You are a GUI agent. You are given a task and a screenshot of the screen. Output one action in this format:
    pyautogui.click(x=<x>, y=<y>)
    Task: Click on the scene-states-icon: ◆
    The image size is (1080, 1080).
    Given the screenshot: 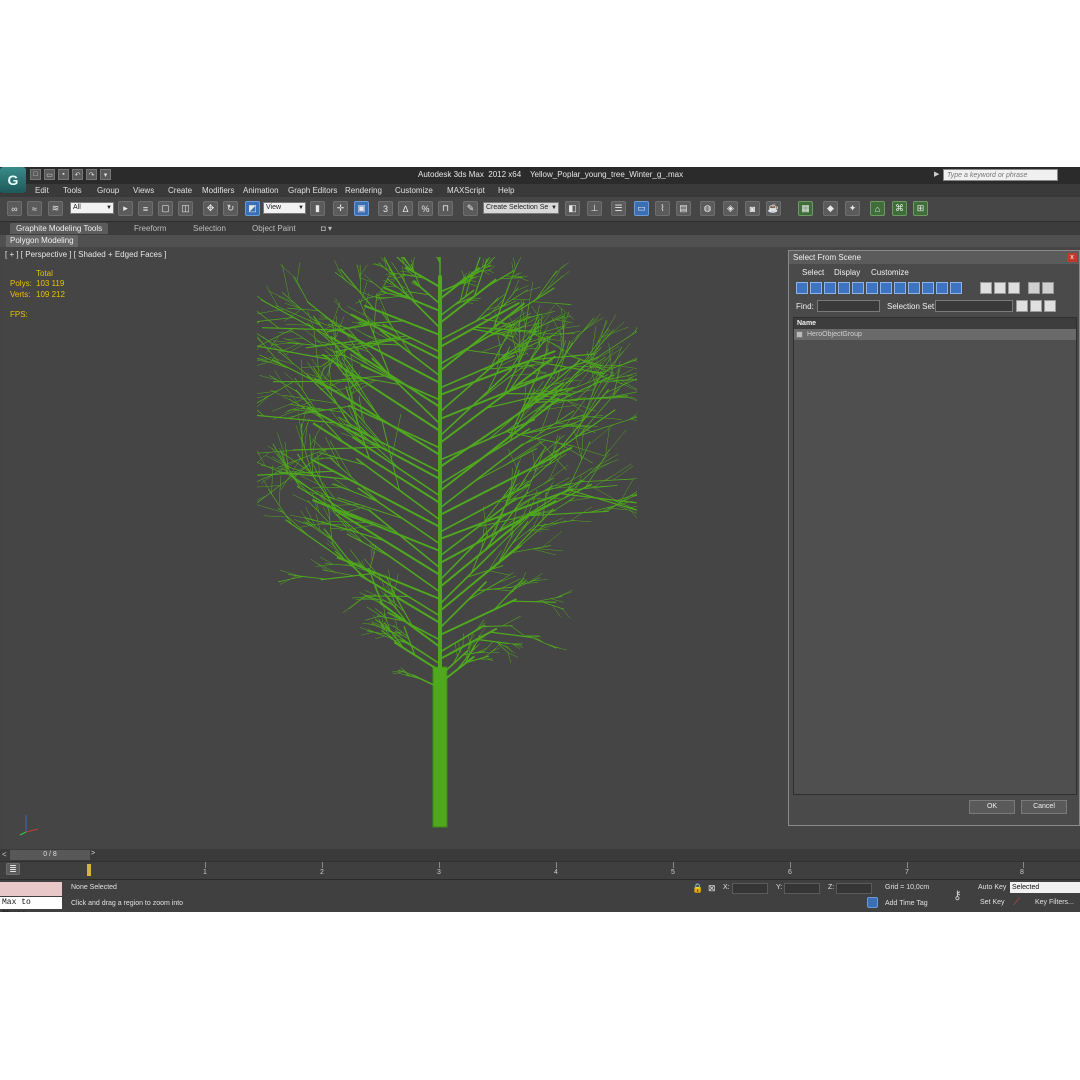 What is the action you would take?
    pyautogui.click(x=830, y=208)
    